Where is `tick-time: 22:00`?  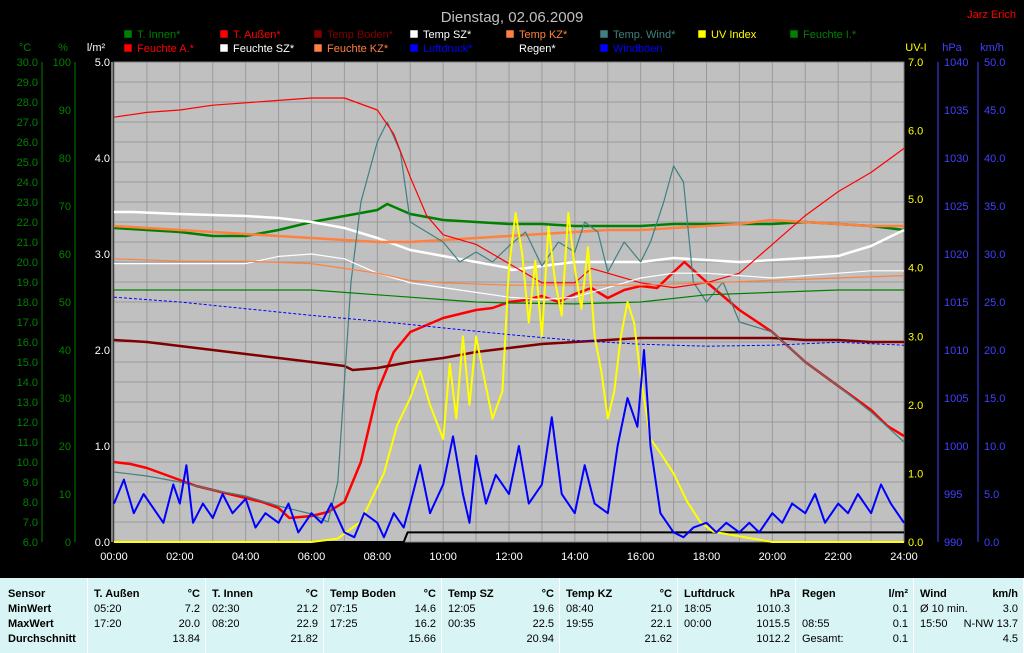 tick-time: 22:00 is located at coordinates (838, 557).